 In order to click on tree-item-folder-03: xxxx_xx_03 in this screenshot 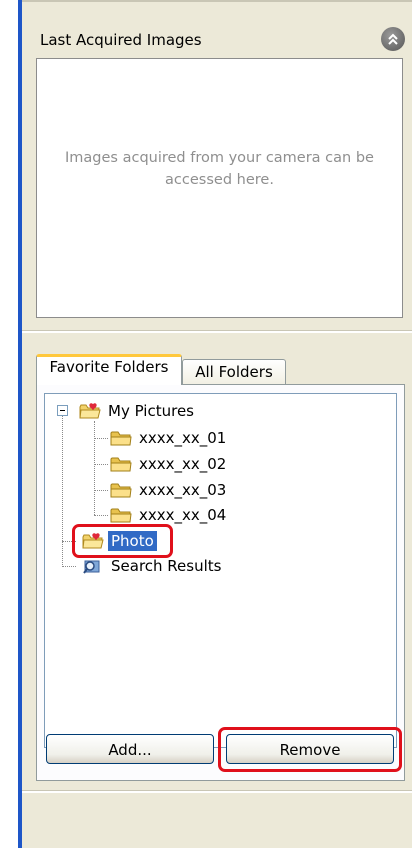, I will do `click(169, 490)`.